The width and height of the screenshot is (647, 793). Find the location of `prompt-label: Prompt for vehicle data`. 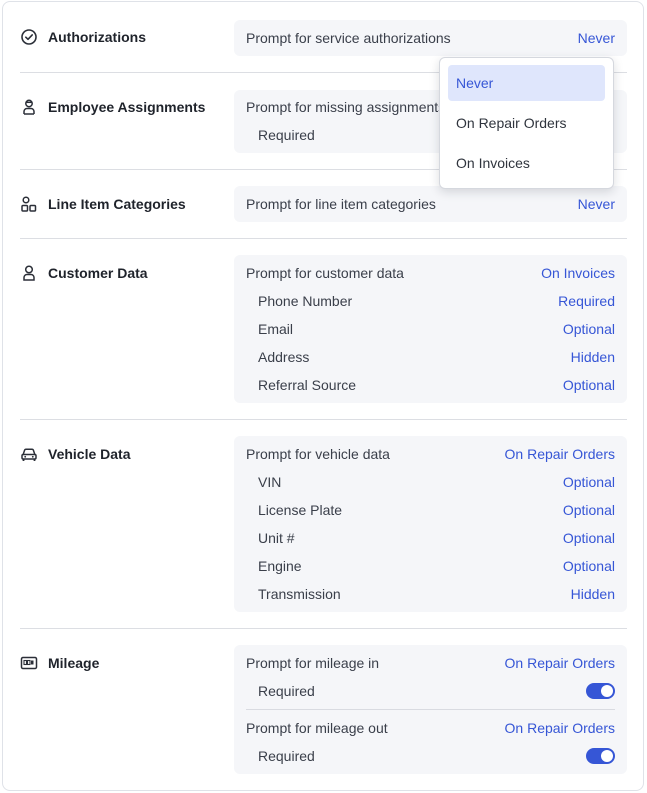

prompt-label: Prompt for vehicle data is located at coordinates (318, 454).